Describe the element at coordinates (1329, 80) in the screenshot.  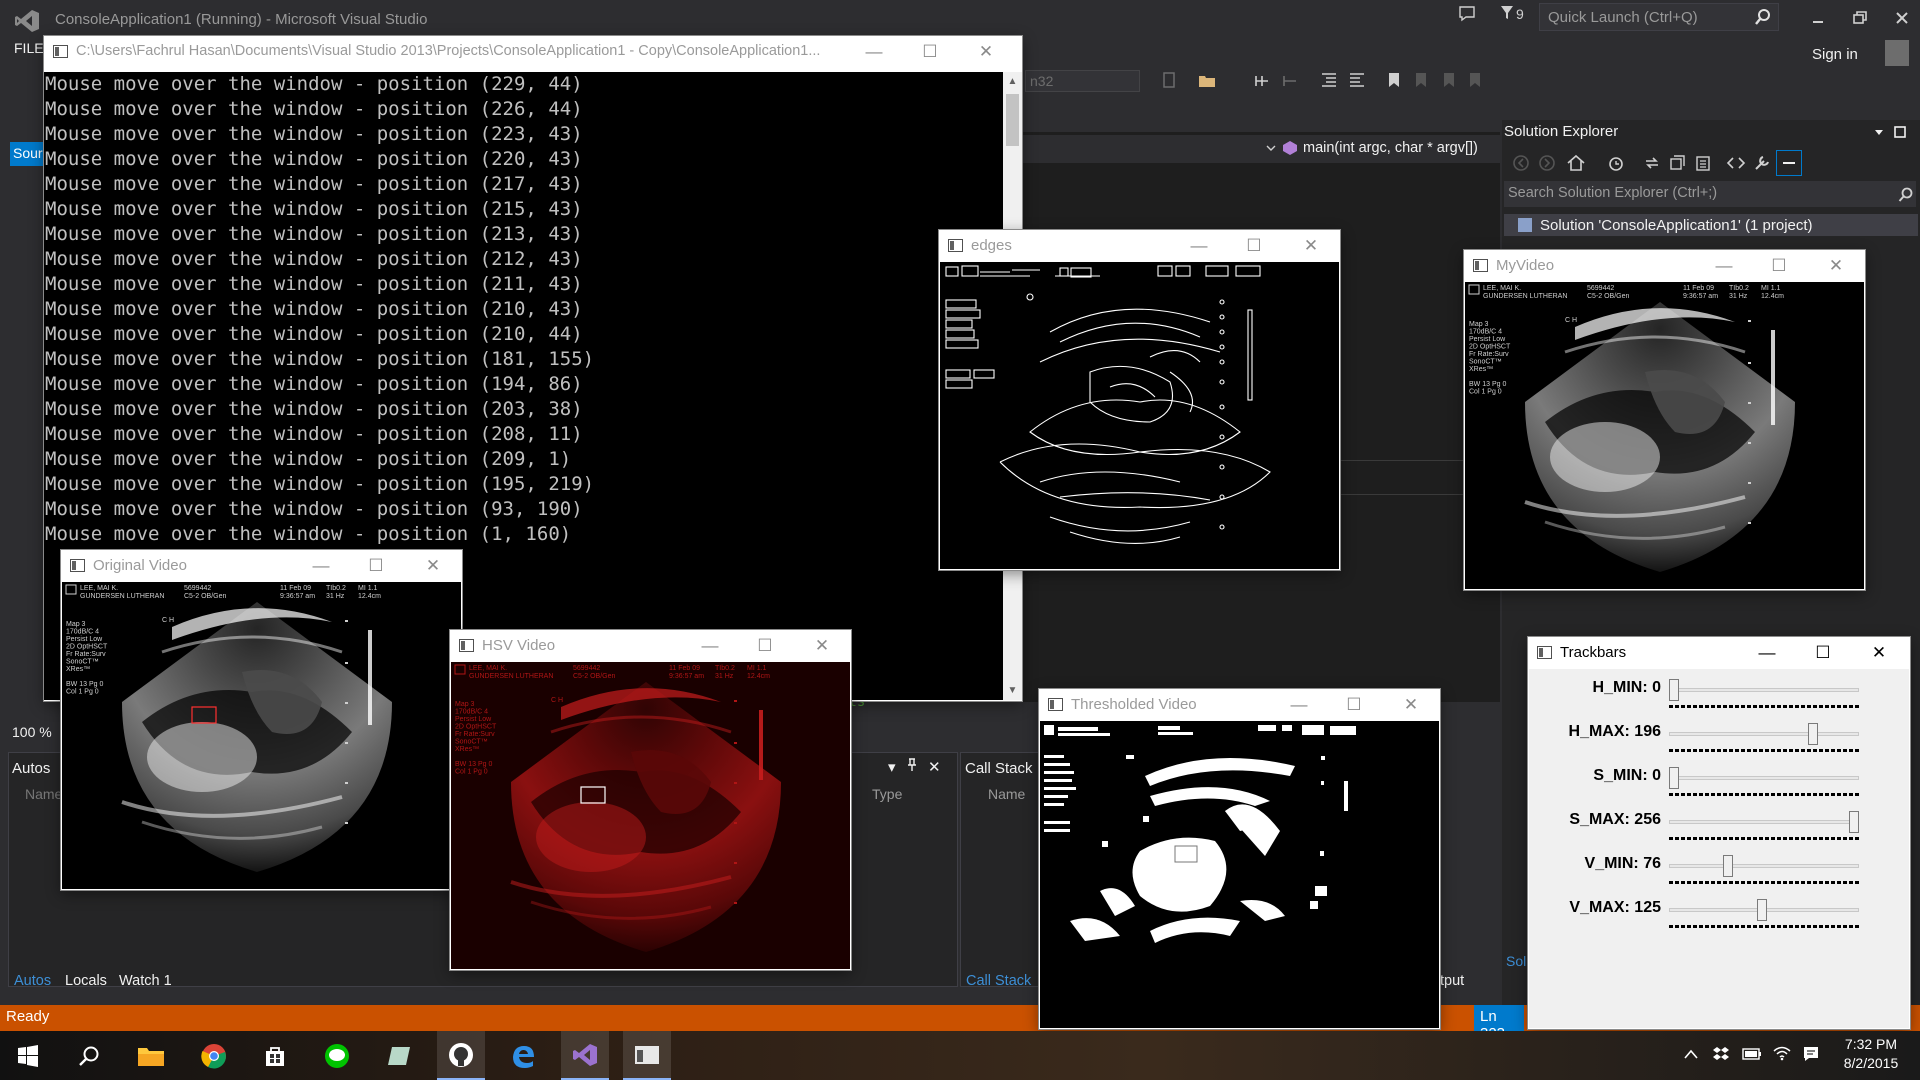
I see `toolbar-indent-icon` at that location.